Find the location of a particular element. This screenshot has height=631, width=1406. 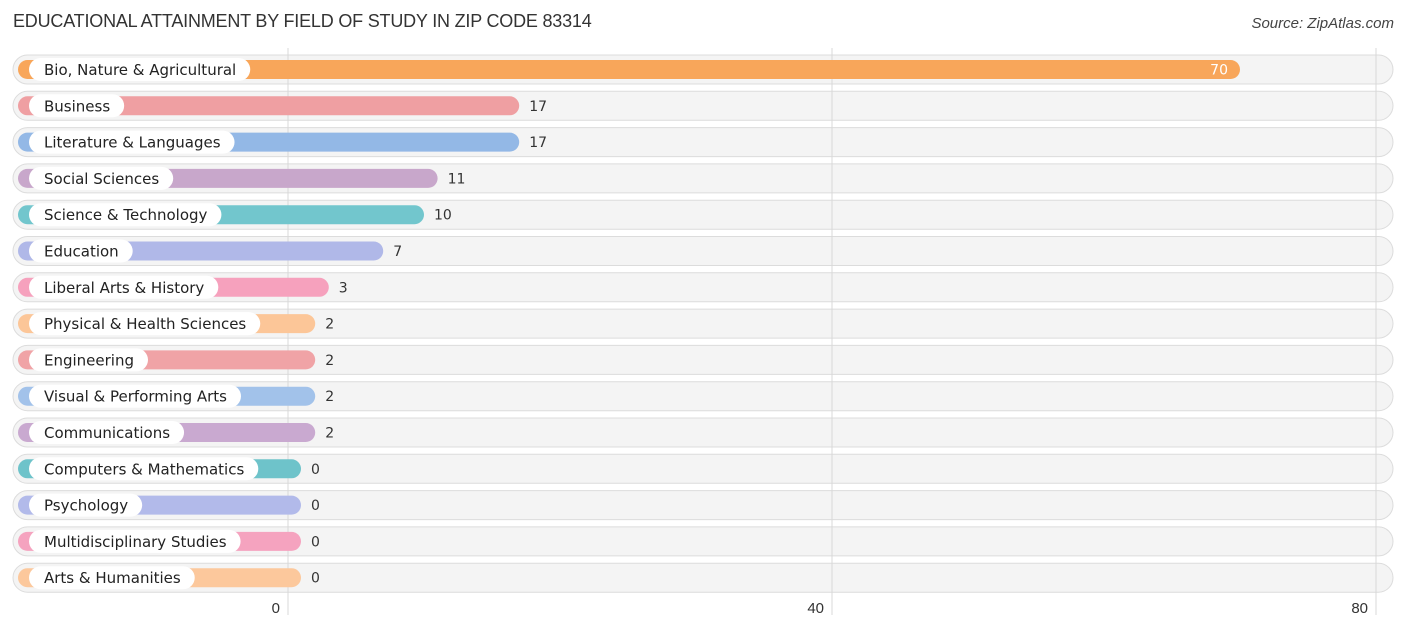

x-axis-ticks: 0 40 80 is located at coordinates (820, 608).